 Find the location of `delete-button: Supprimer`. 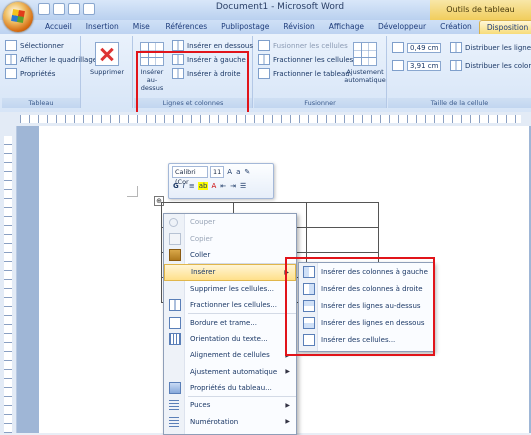

delete-button: Supprimer is located at coordinates (107, 59).